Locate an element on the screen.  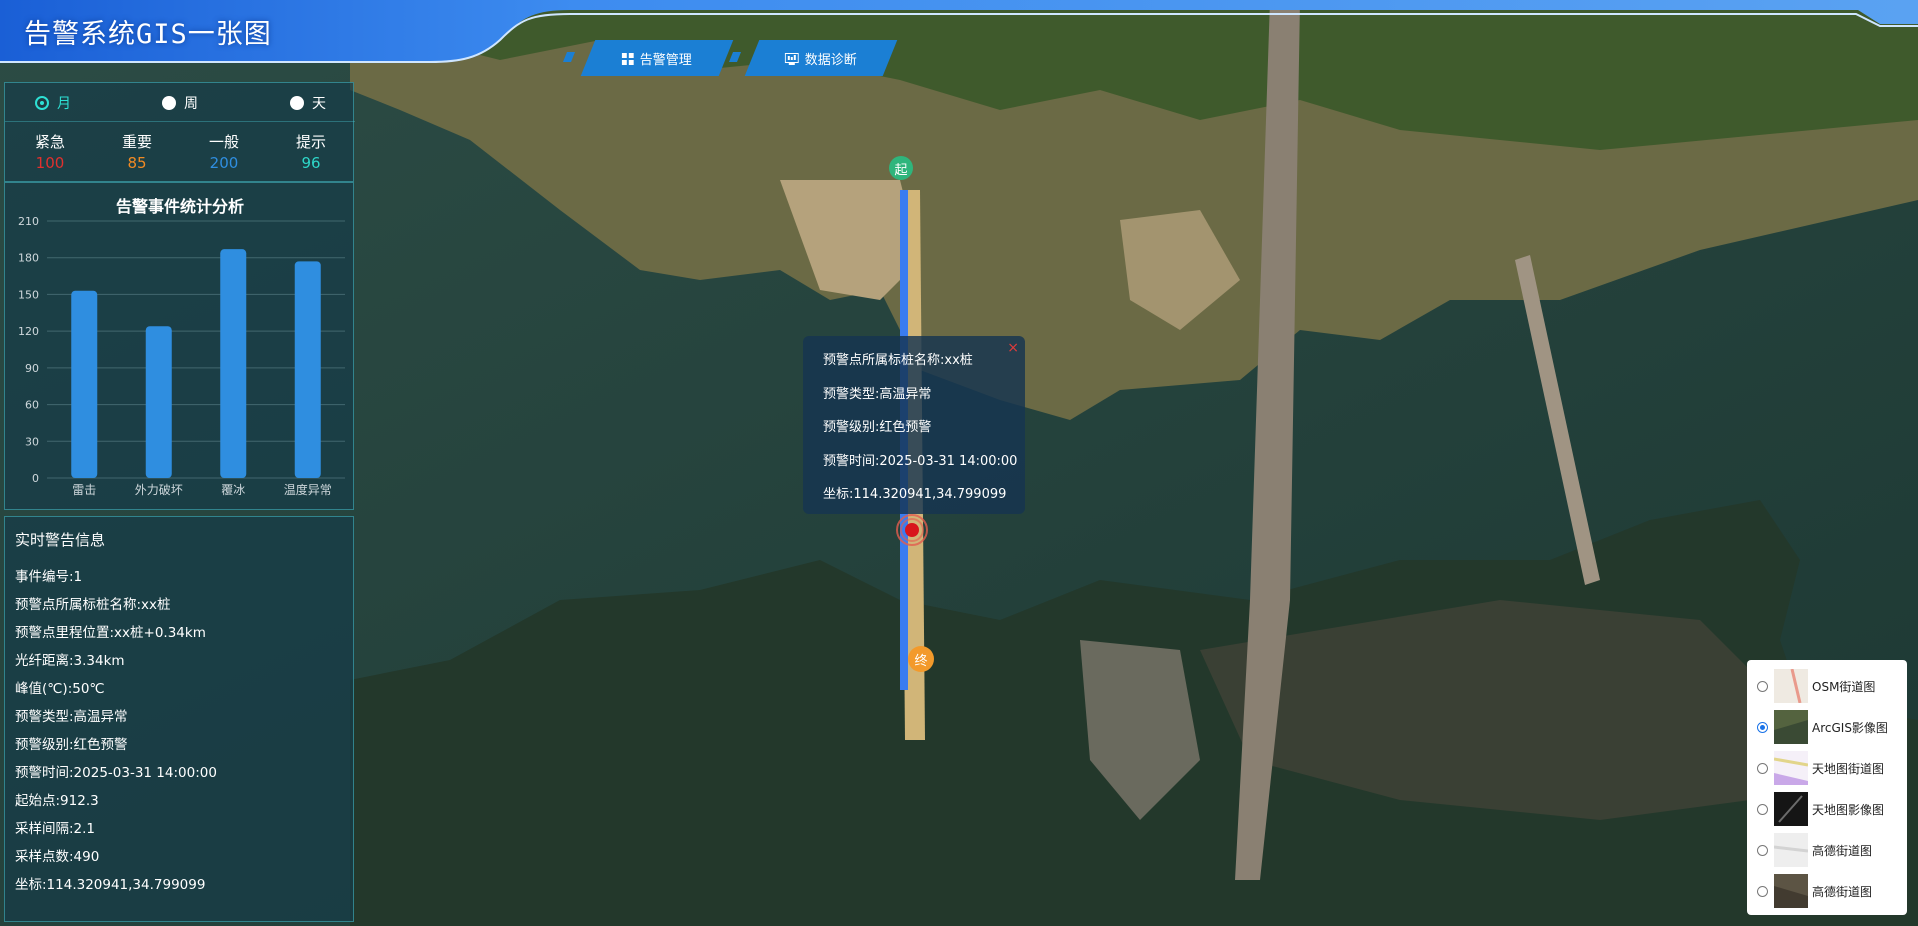
grid-icon is located at coordinates (627, 58).